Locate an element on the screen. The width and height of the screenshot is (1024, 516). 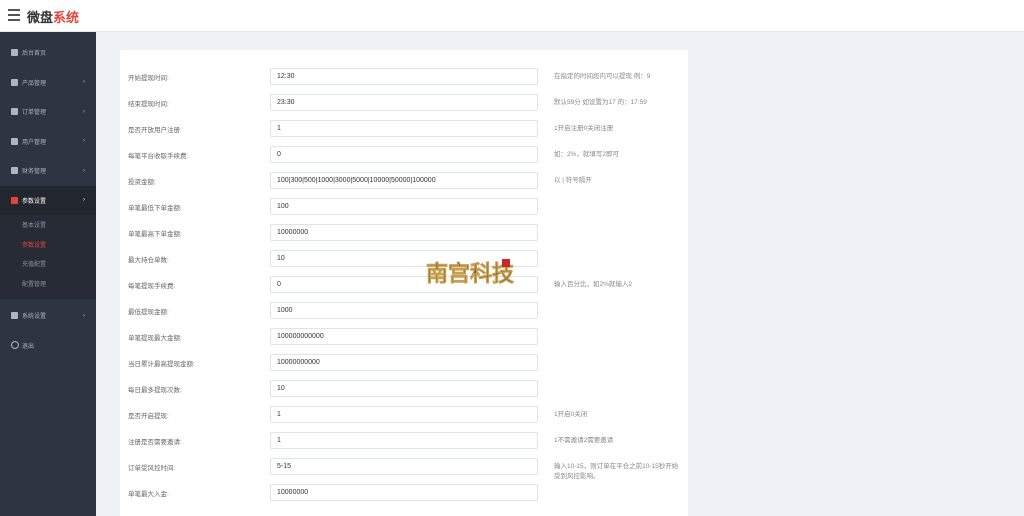
form-row: 最大持仓单数: is located at coordinates (404, 260).